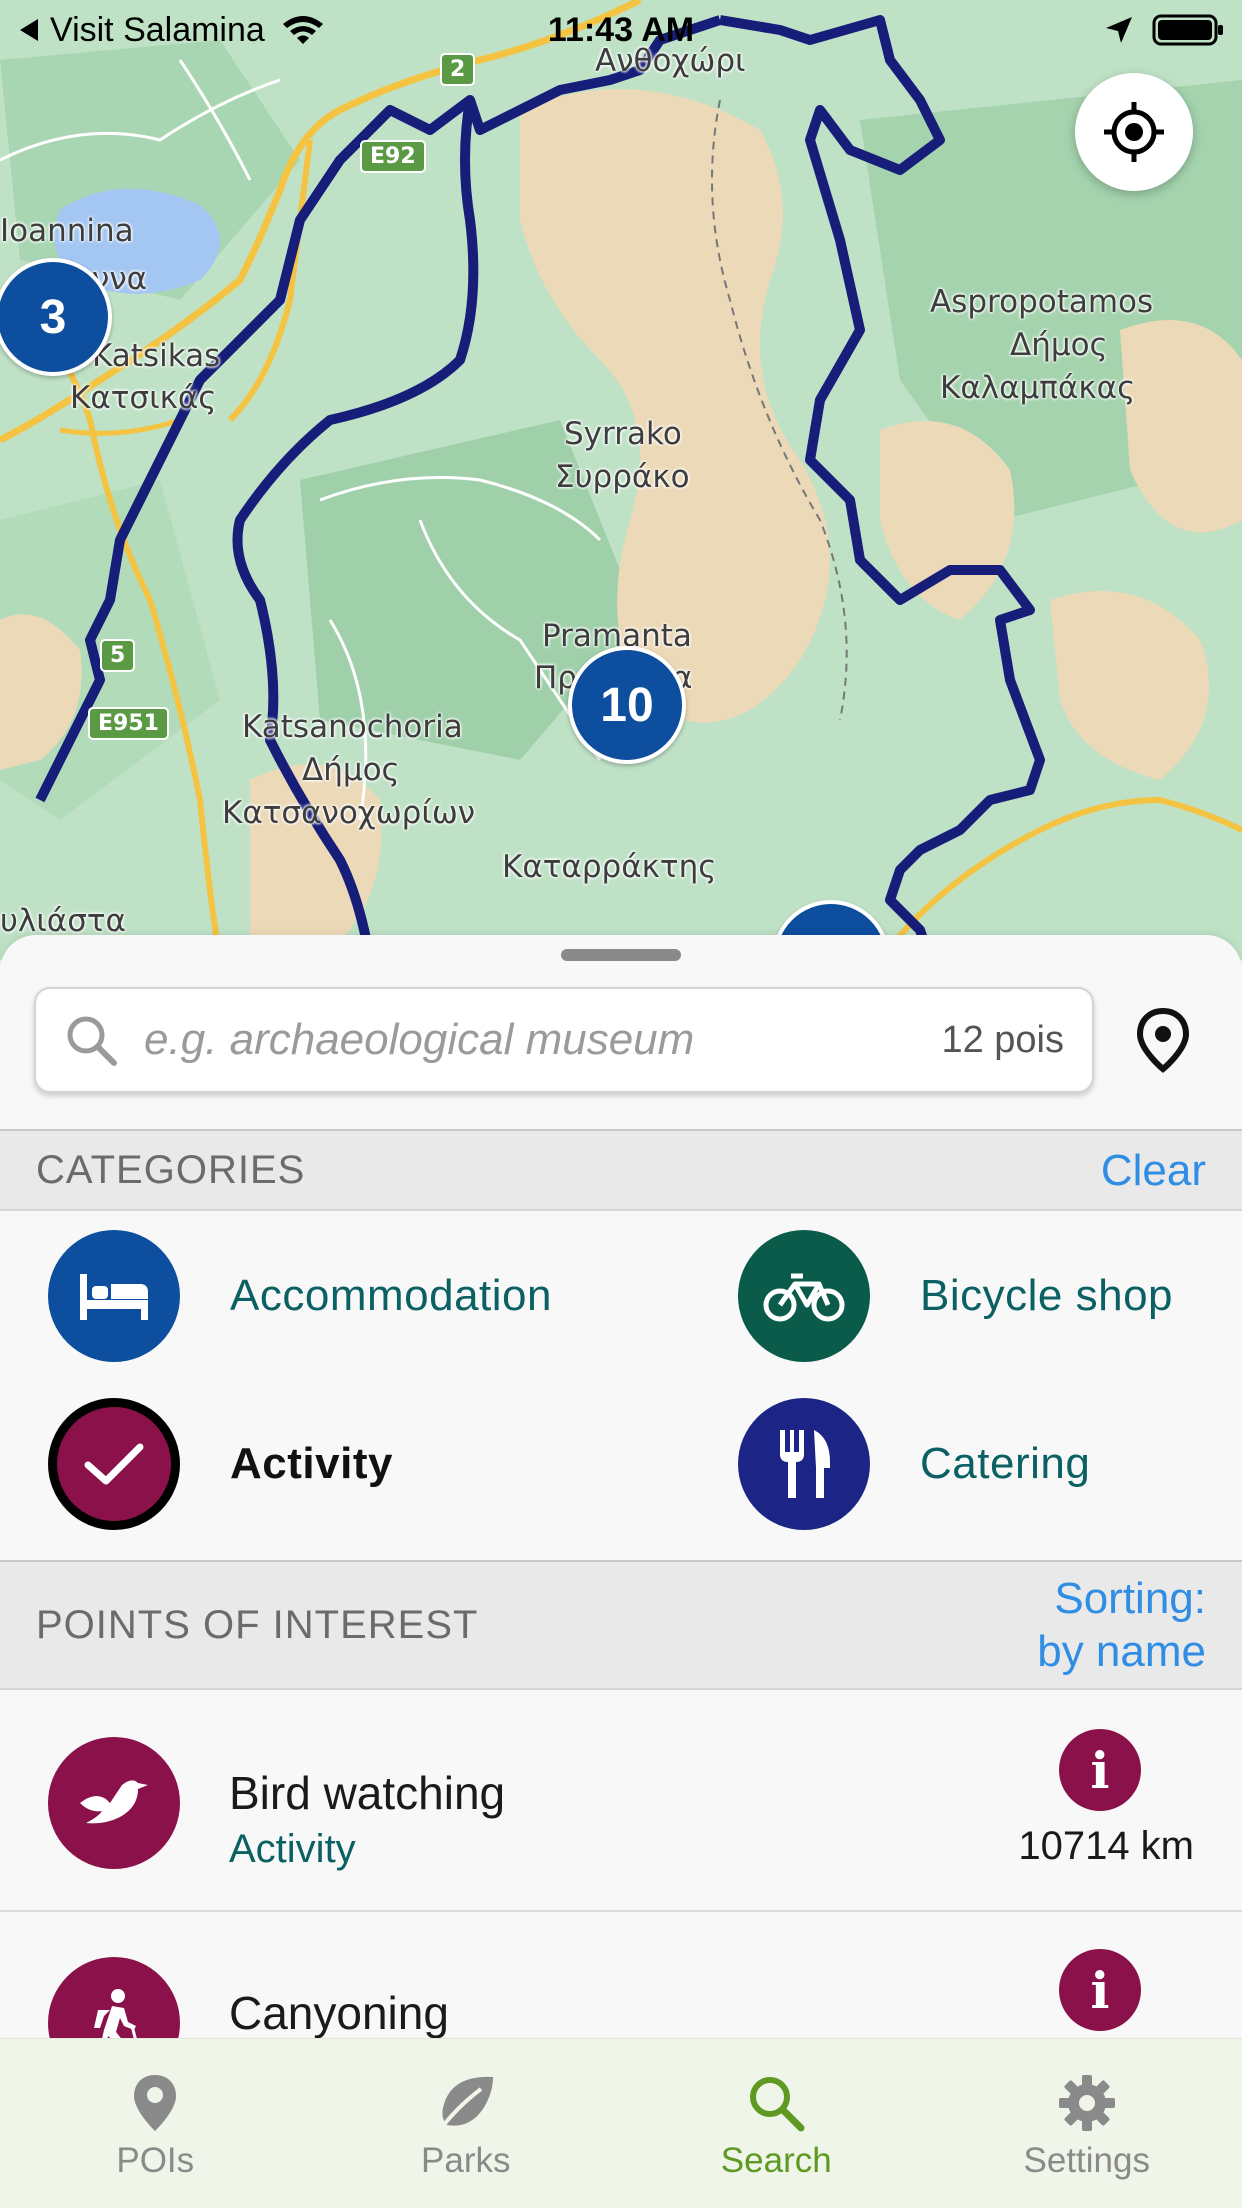 This screenshot has width=1242, height=2208. What do you see at coordinates (465, 2104) in the screenshot?
I see `leaf-icon` at bounding box center [465, 2104].